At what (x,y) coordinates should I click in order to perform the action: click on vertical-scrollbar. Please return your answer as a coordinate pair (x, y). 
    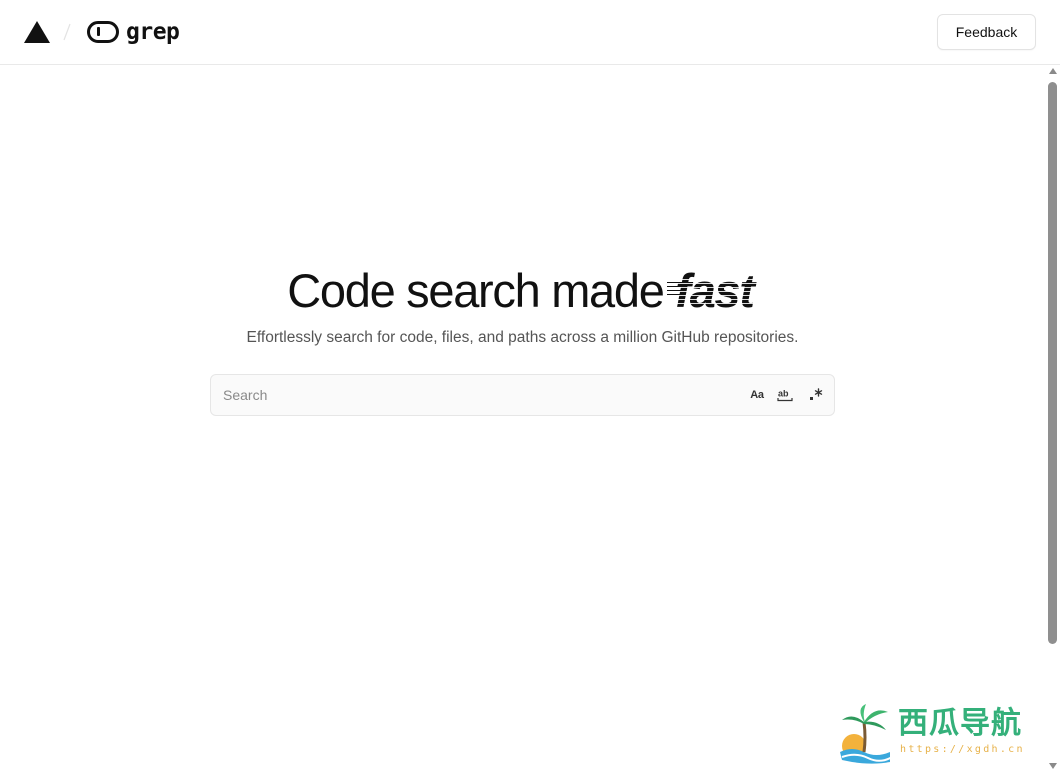
    Looking at the image, I should click on (1052, 420).